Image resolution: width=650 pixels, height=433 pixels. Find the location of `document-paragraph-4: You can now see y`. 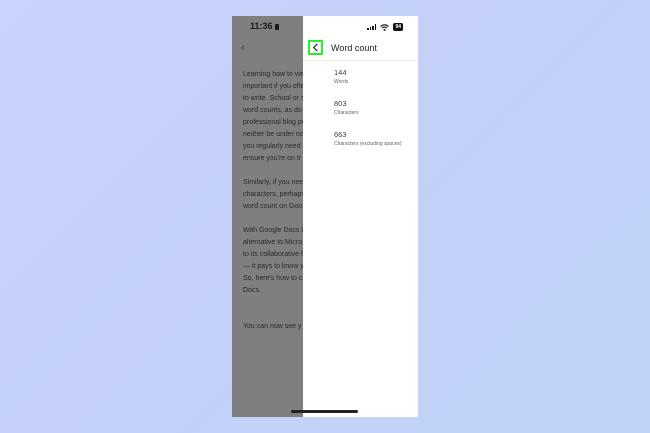

document-paragraph-4: You can now see y is located at coordinates (273, 327).